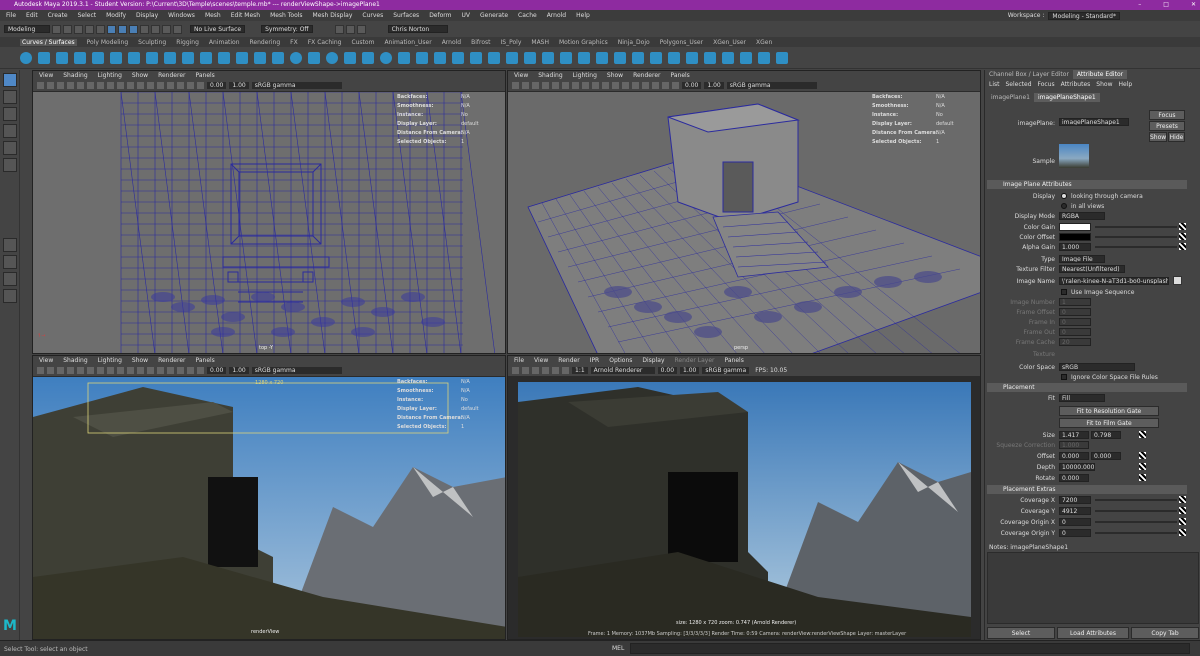  What do you see at coordinates (653, 360) in the screenshot?
I see `rv-menu-display: Display` at bounding box center [653, 360].